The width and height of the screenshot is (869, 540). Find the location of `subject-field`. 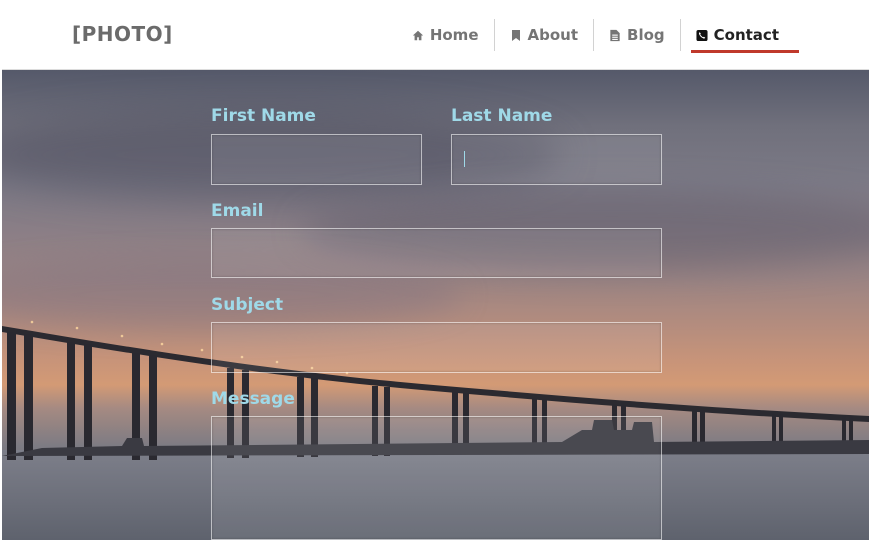

subject-field is located at coordinates (436, 347).